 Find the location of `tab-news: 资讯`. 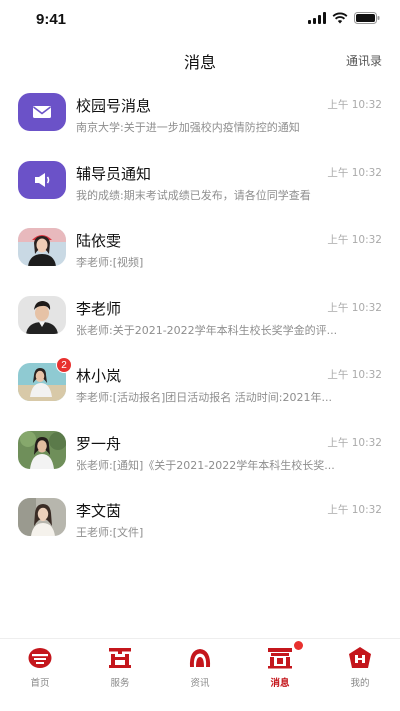

tab-news: 资讯 is located at coordinates (200, 675).